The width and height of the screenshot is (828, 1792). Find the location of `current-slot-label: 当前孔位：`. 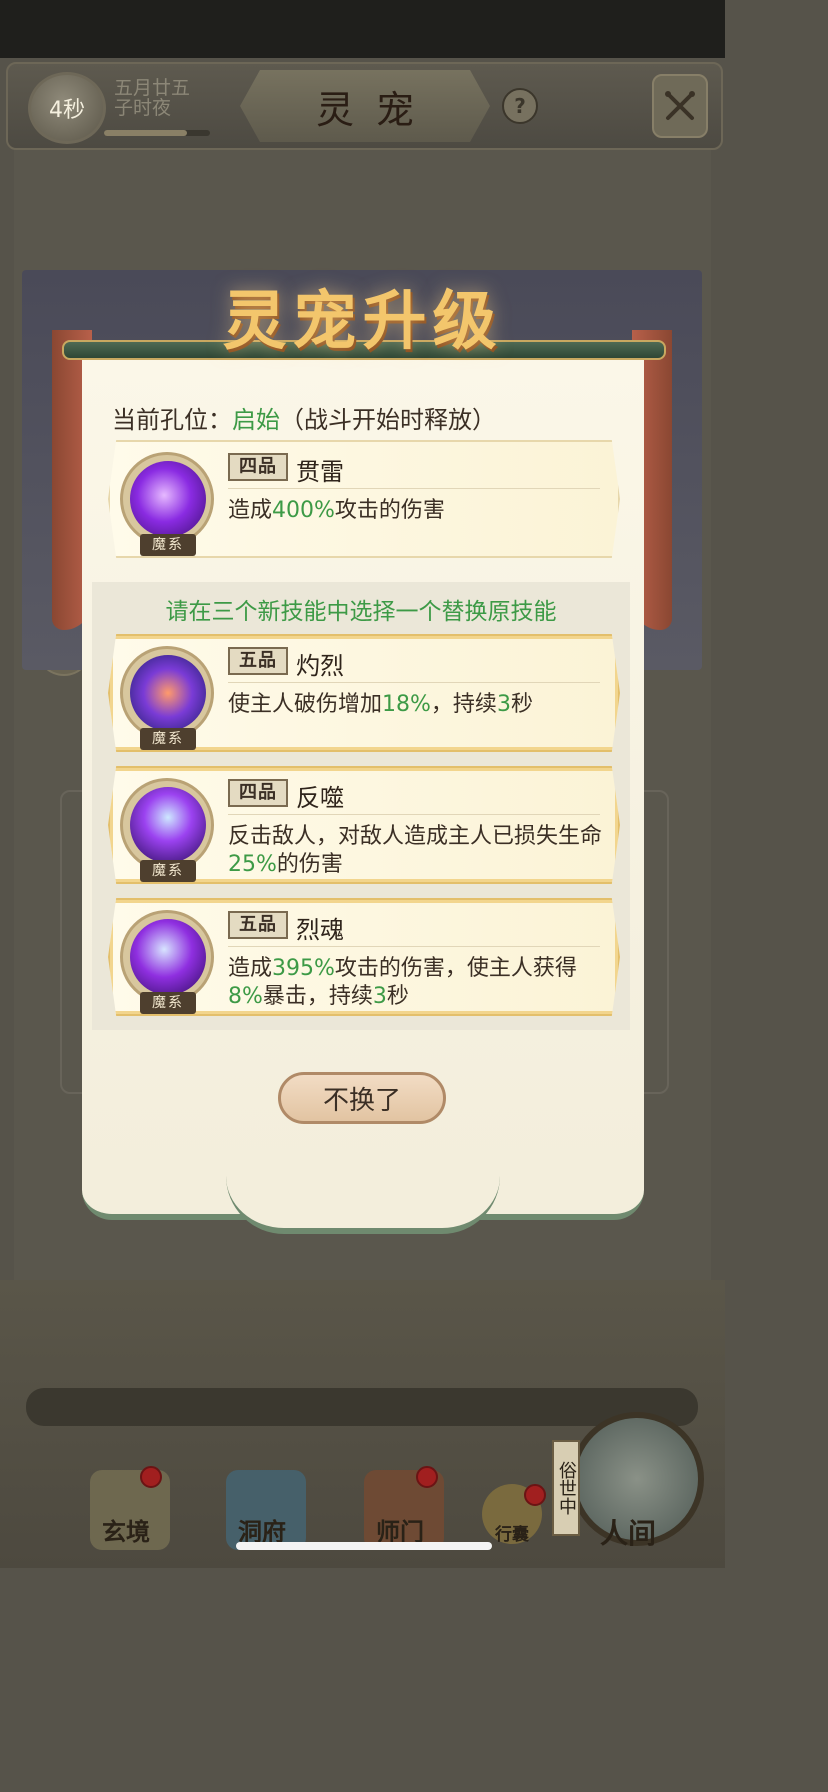

current-slot-label: 当前孔位： is located at coordinates (172, 420).